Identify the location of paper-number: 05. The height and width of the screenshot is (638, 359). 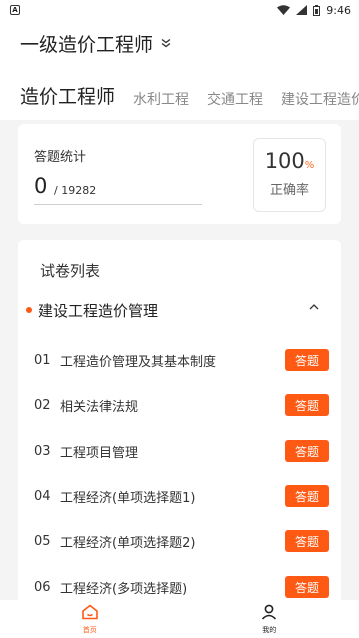
(42, 541).